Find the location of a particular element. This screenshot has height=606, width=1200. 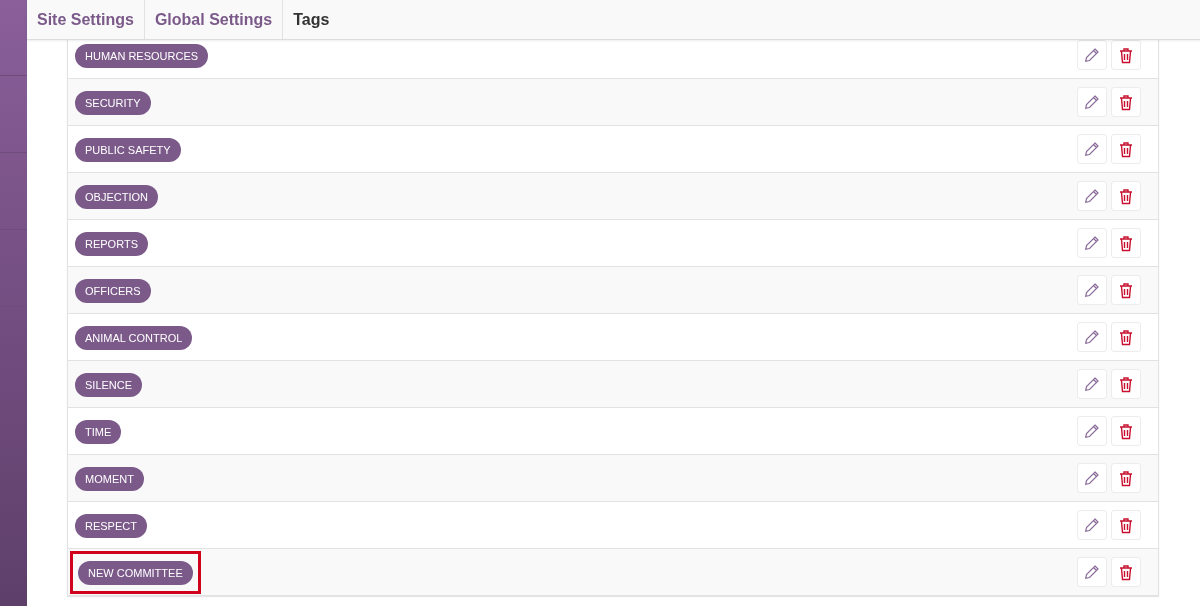

tag-pill: SECURITY is located at coordinates (113, 102).